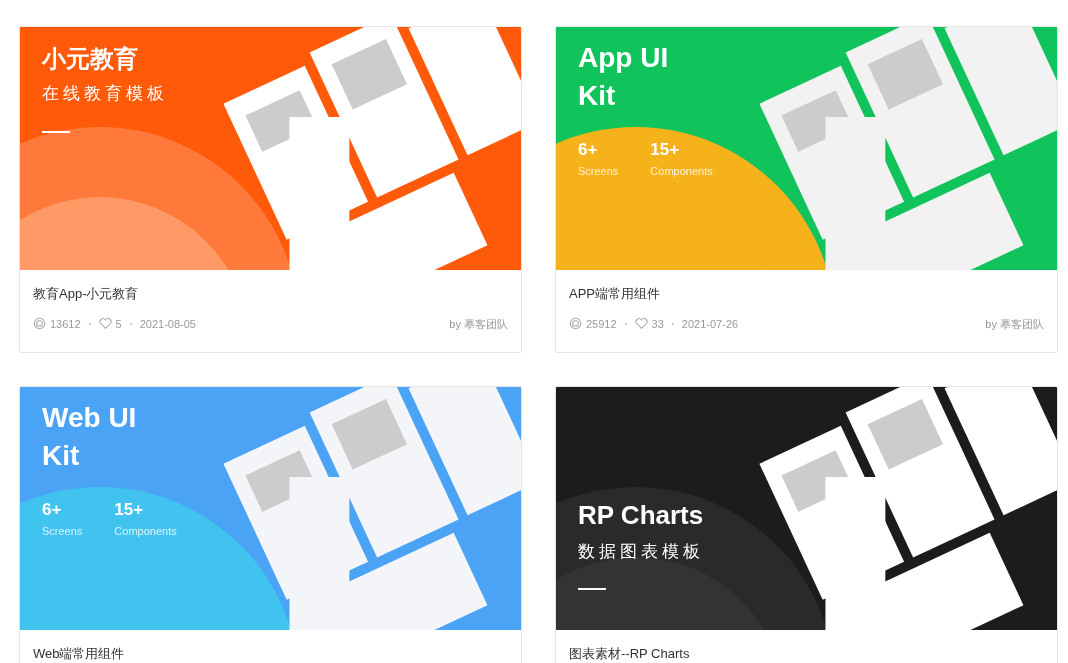 The width and height of the screenshot is (1068, 663). I want to click on cover-title: Web UI, so click(90, 418).